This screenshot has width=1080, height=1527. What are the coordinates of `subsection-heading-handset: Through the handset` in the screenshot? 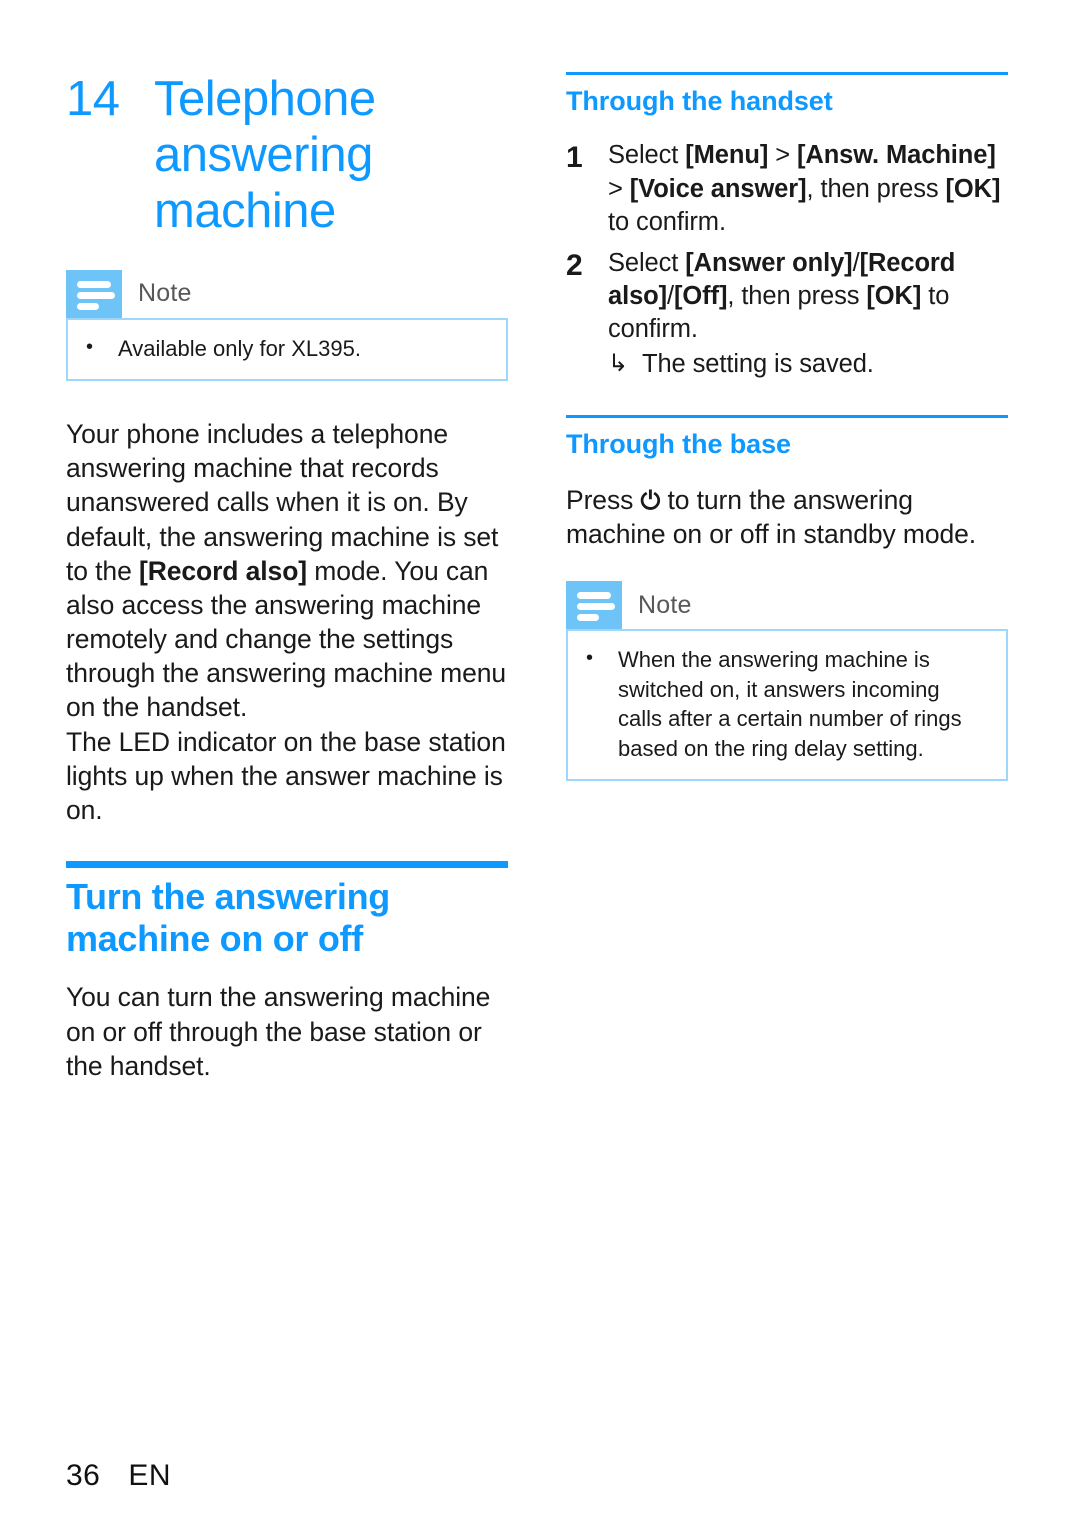 It's located at (699, 101).